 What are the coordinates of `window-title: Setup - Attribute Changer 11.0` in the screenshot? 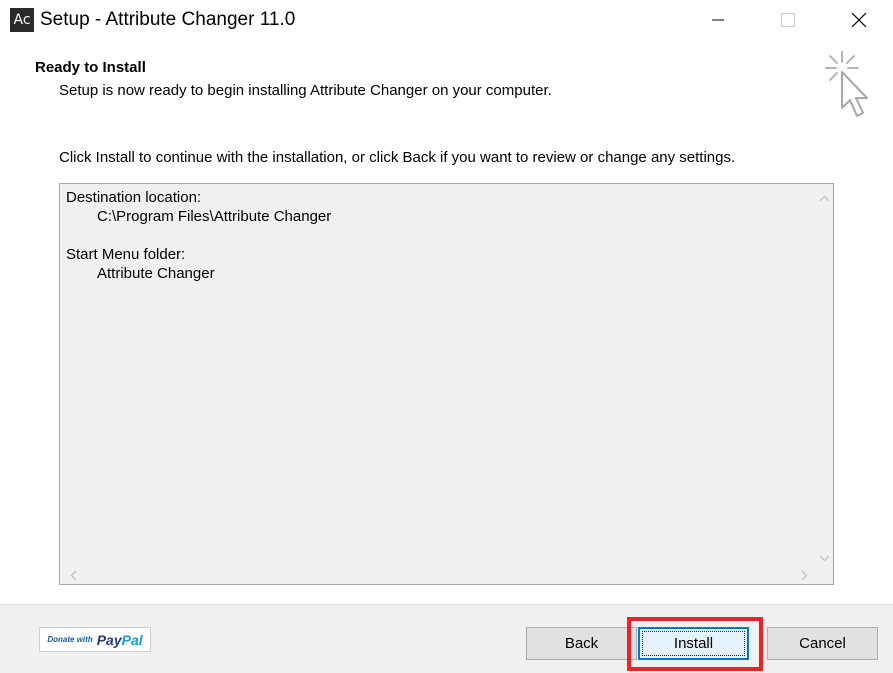 It's located at (168, 19).